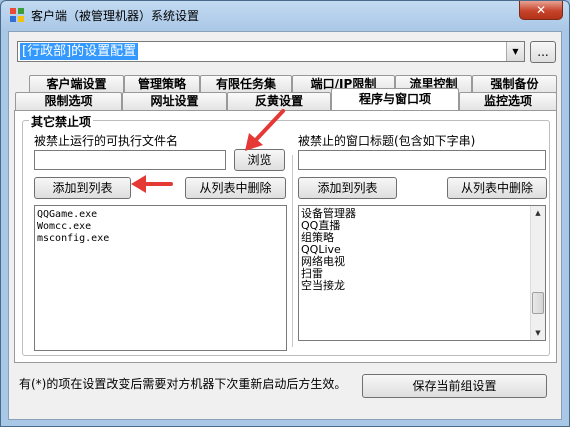  What do you see at coordinates (183, 384) in the screenshot?
I see `restart-note: 有(*)的项在设置改变后需要对方机器下次重新启动后方生效。` at bounding box center [183, 384].